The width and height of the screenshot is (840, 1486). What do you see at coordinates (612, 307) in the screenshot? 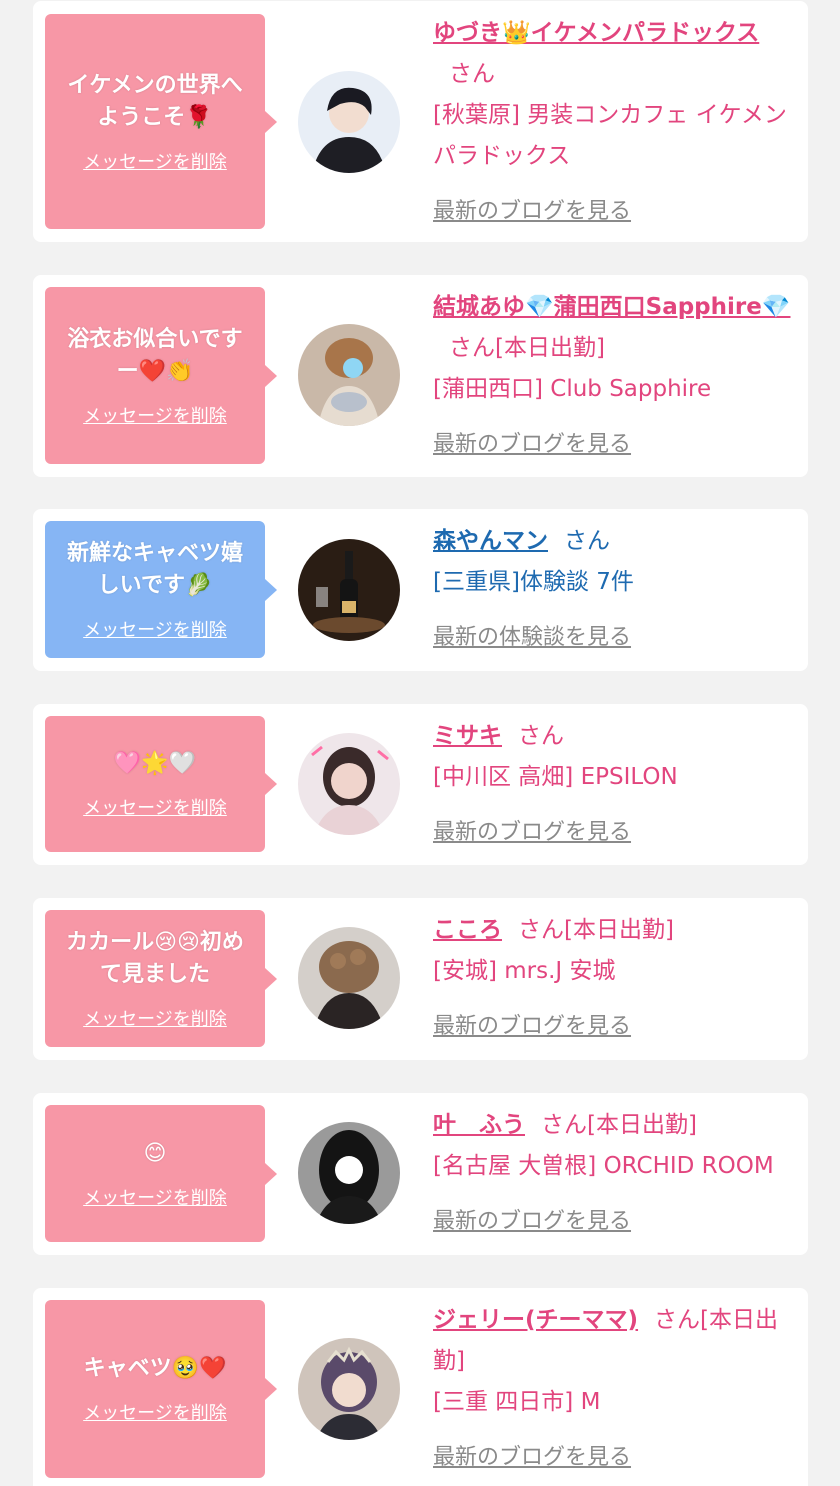
I see `cast-name-link: 結城あゆ💎蒲田西口Sapphire💎` at bounding box center [612, 307].